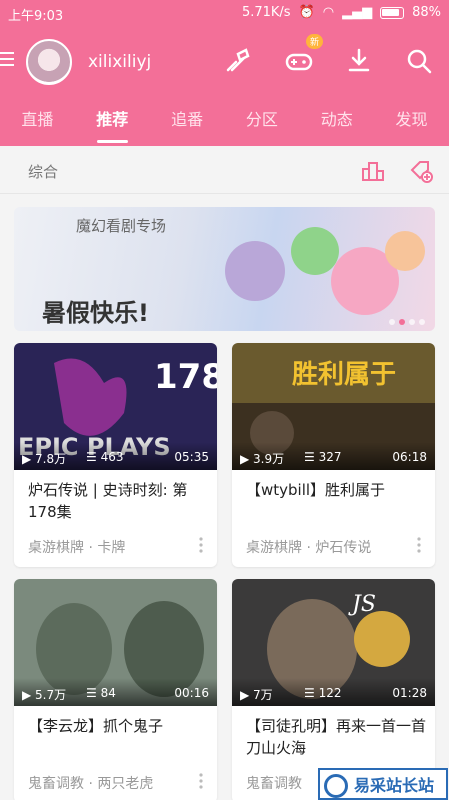 Image resolution: width=449 pixels, height=800 pixels. Describe the element at coordinates (44, 695) in the screenshot. I see `views-count: ▶ 5.7万` at that location.